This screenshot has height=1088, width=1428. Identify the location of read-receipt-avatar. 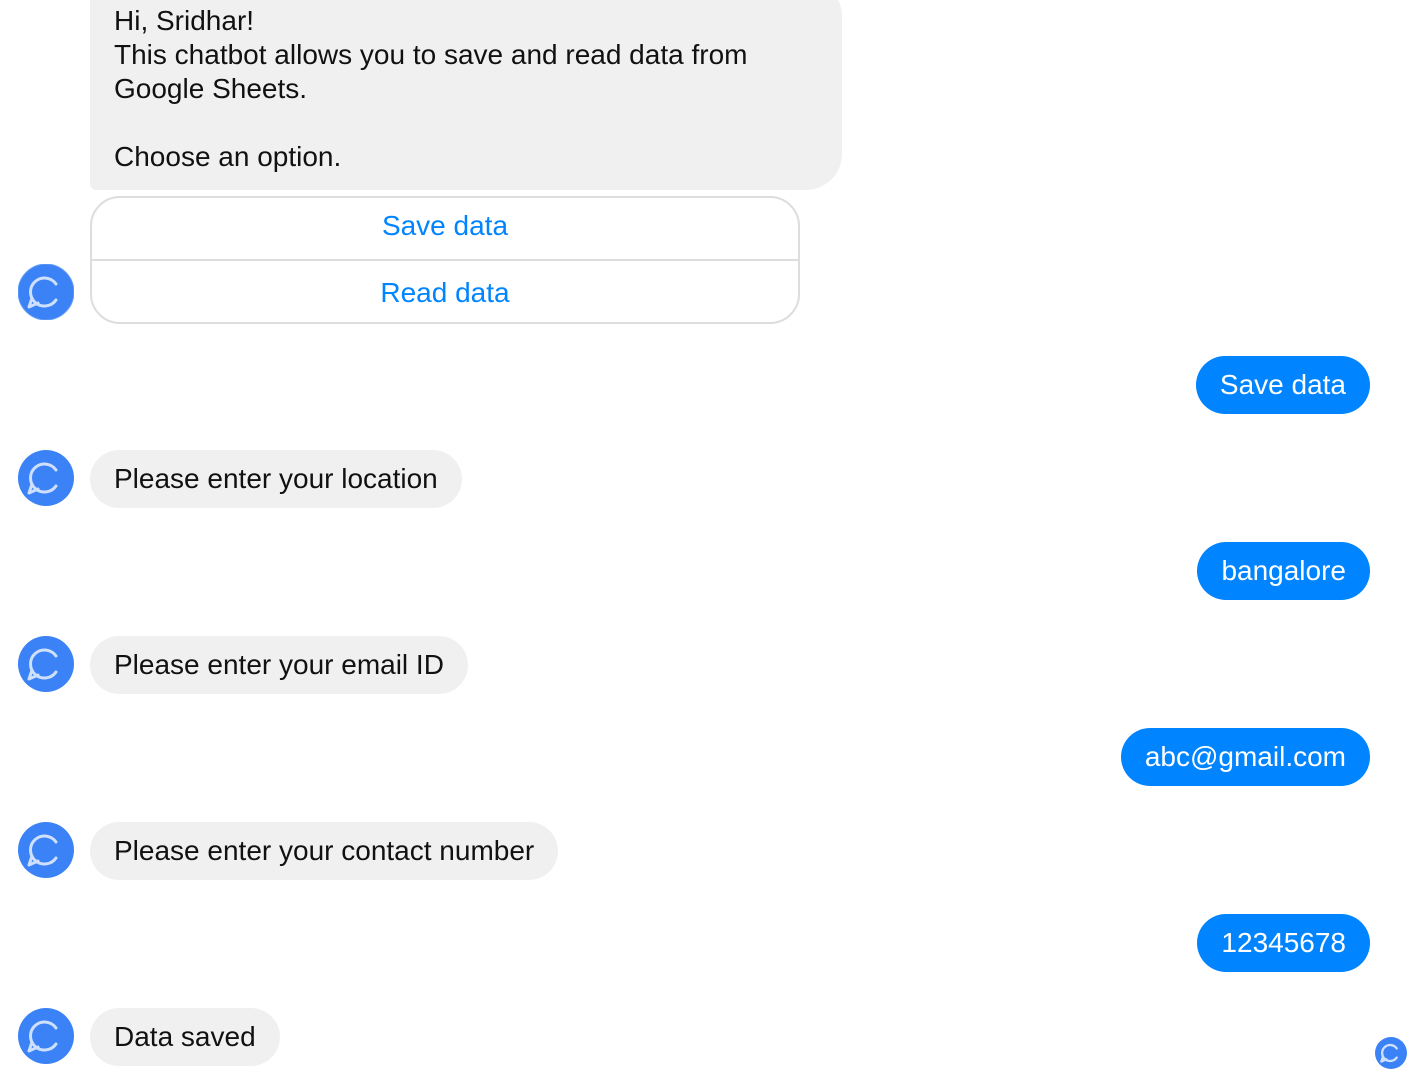
(1391, 1053).